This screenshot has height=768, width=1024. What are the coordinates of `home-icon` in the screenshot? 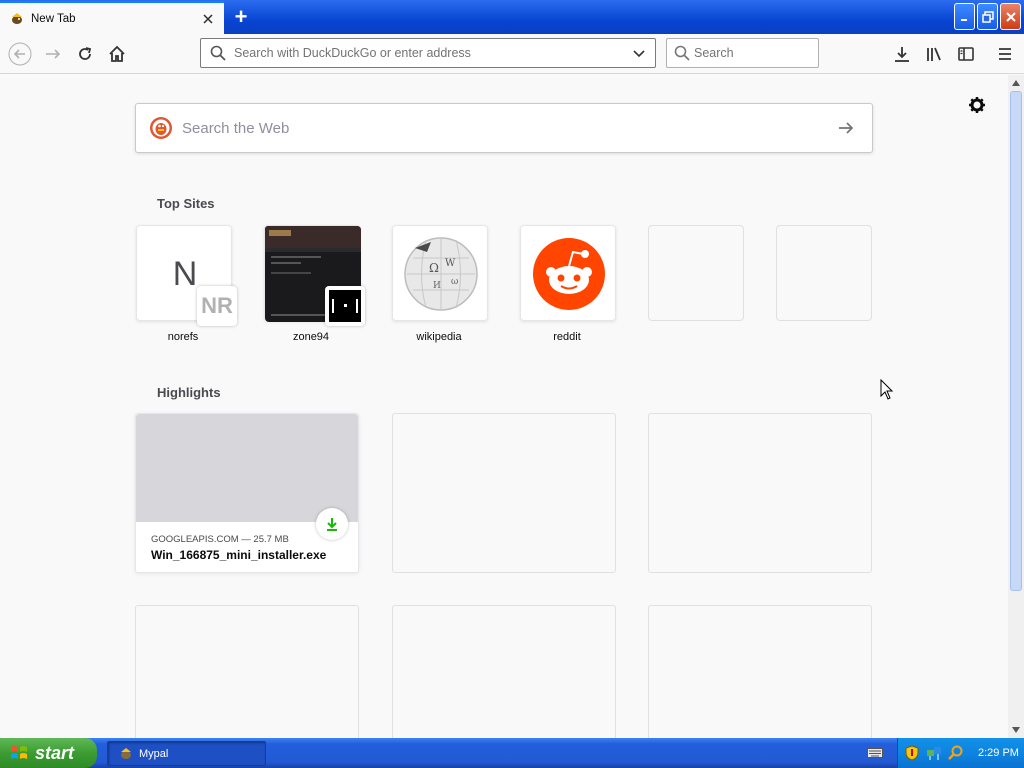 It's located at (117, 54).